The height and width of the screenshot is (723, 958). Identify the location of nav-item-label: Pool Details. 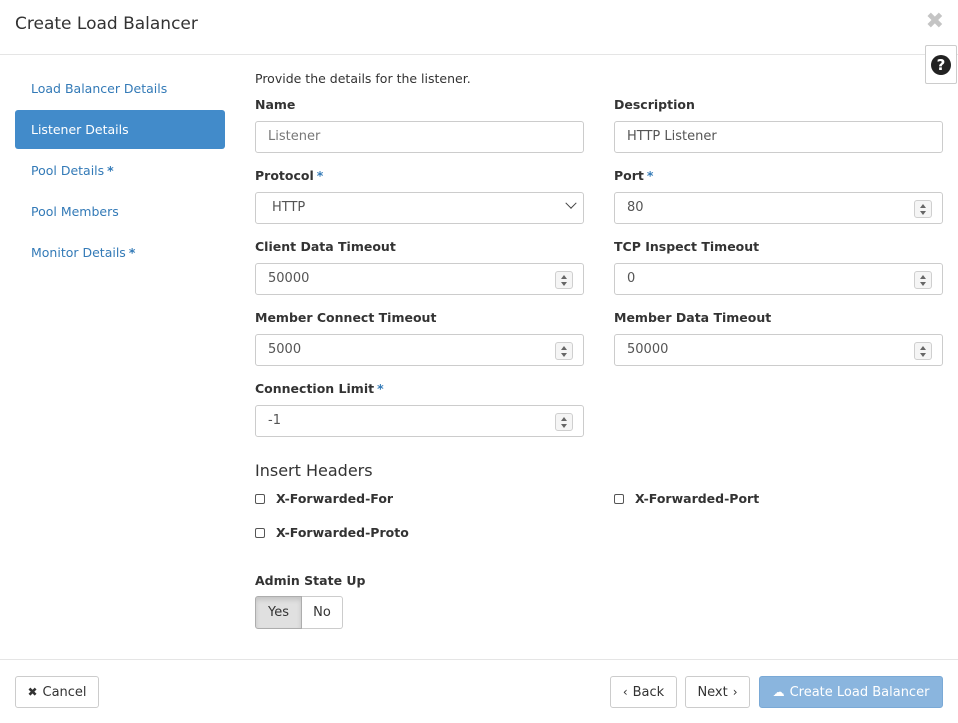
(68, 170).